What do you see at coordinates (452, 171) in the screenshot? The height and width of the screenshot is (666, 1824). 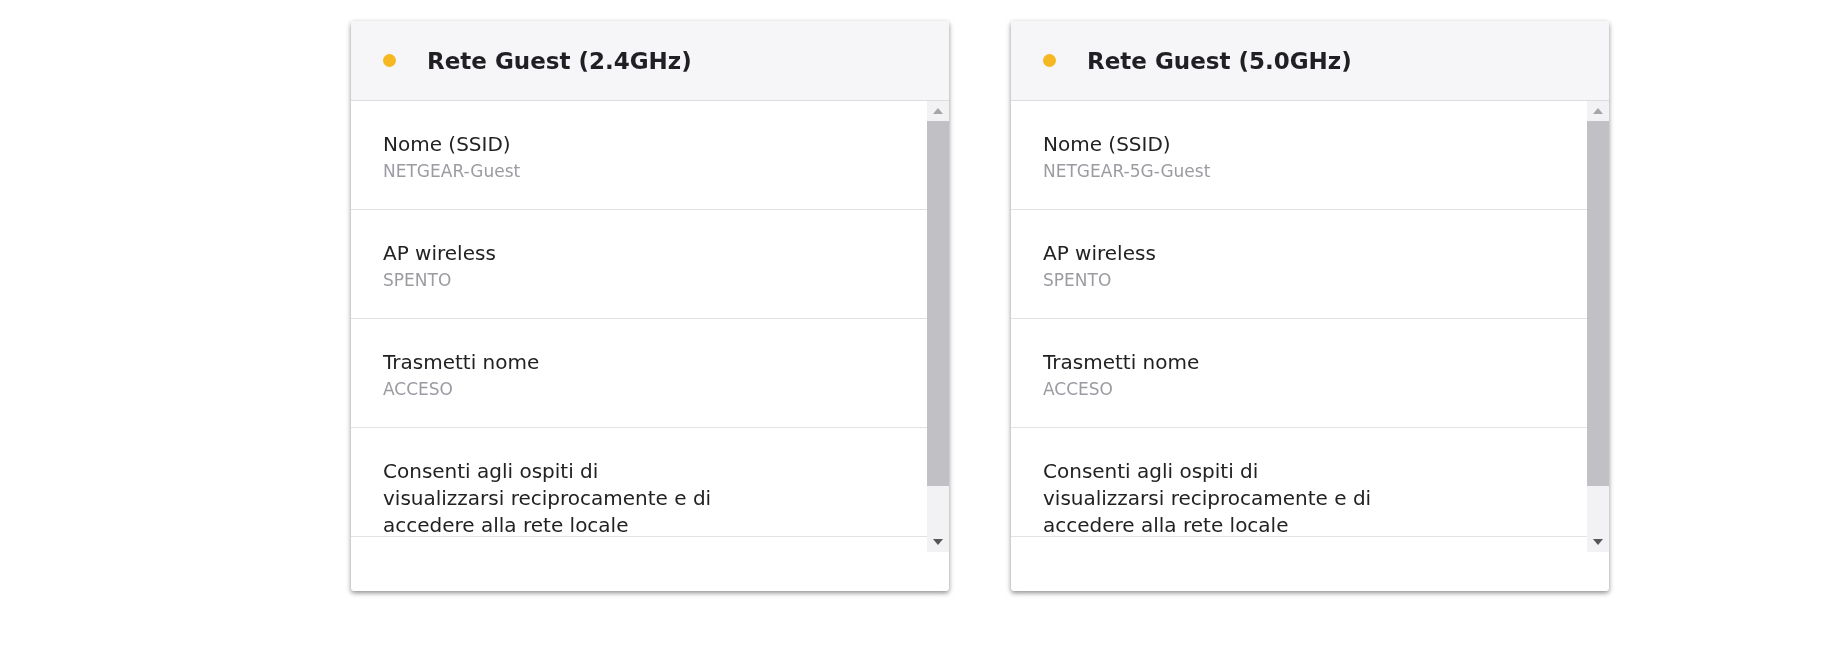 I see `setting-value: NETGEAR-Guest` at bounding box center [452, 171].